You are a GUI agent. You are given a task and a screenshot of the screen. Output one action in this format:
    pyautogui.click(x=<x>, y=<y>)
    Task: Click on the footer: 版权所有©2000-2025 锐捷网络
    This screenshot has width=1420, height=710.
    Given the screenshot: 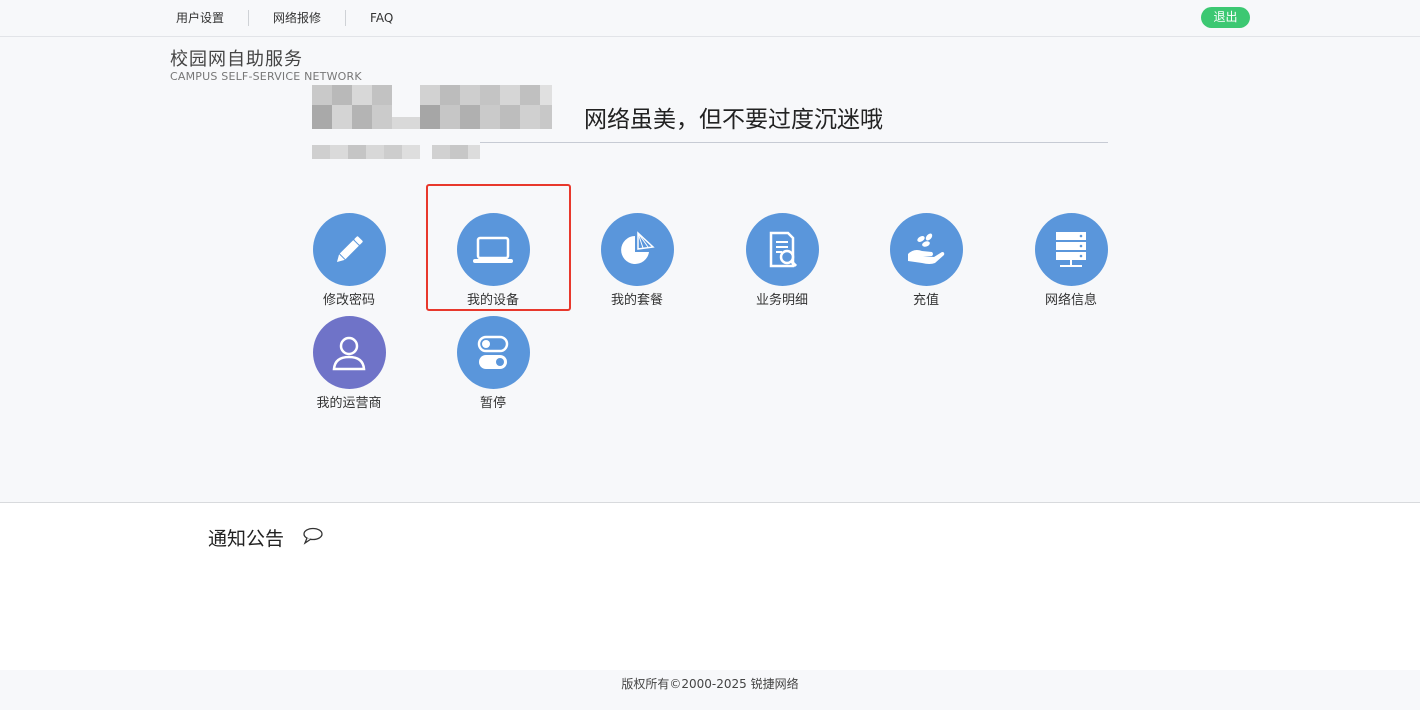 What is the action you would take?
    pyautogui.click(x=710, y=690)
    